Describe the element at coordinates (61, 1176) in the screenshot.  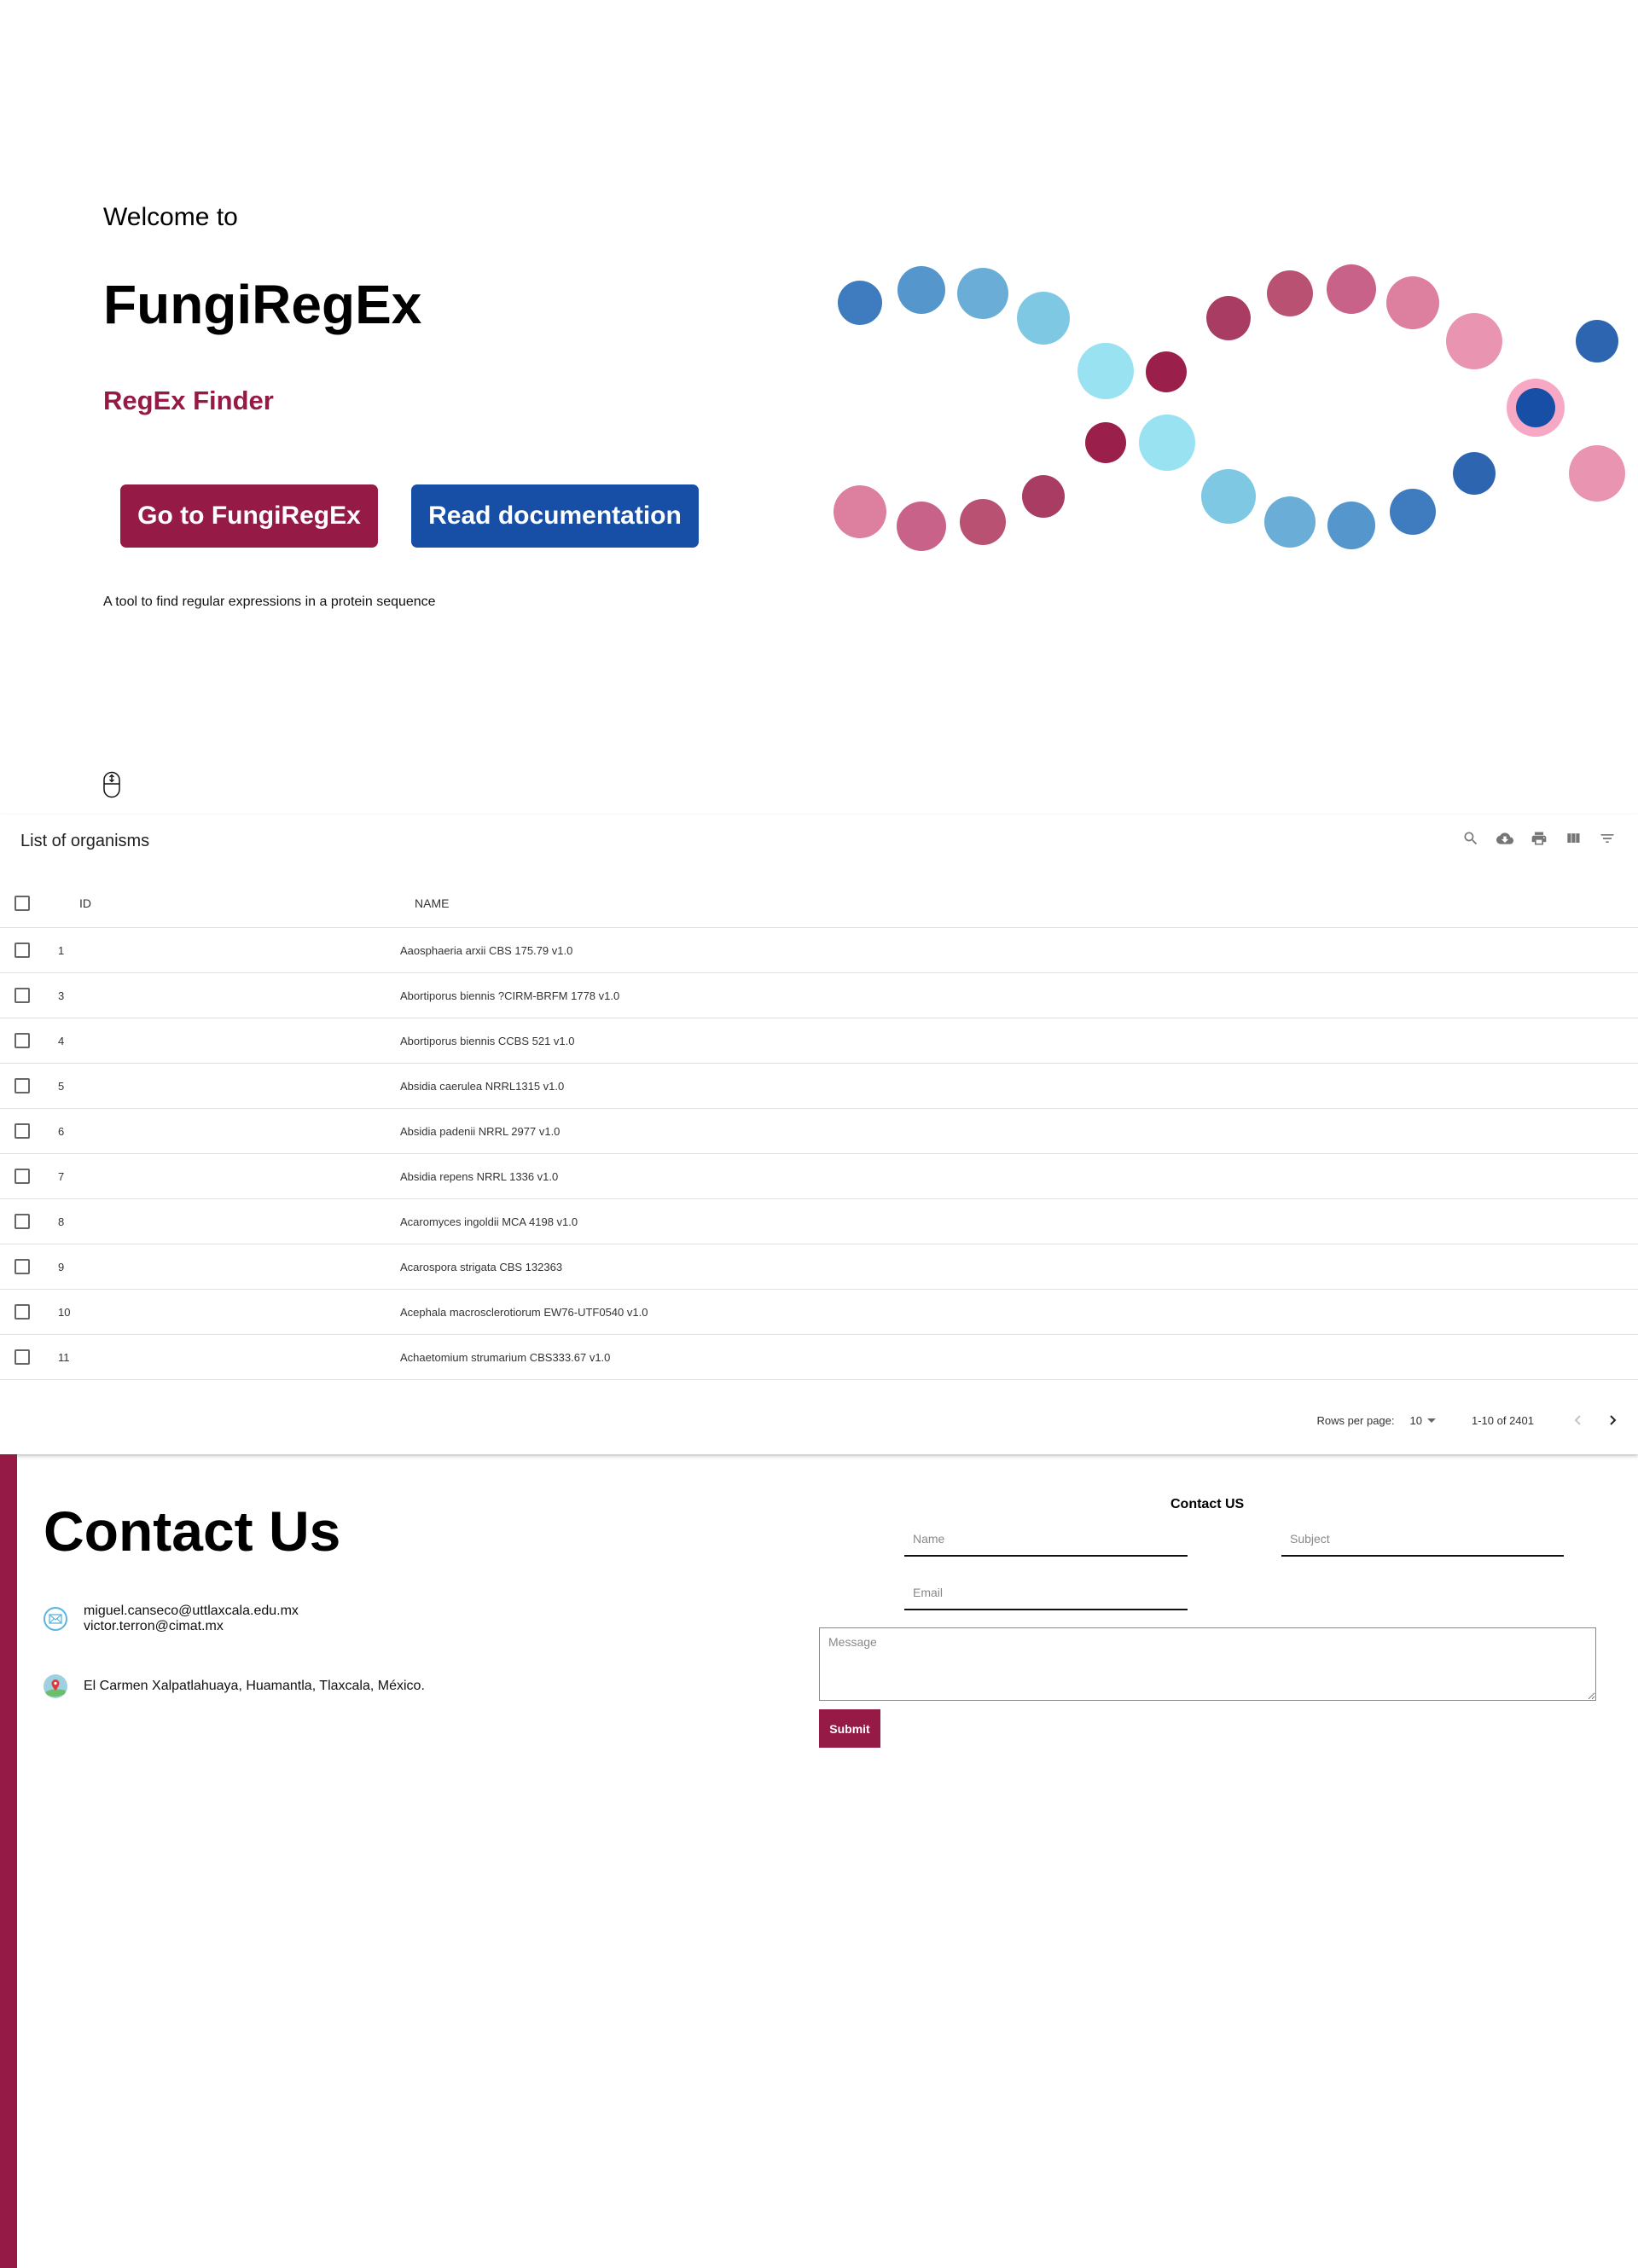
I see `cell-id: 7` at that location.